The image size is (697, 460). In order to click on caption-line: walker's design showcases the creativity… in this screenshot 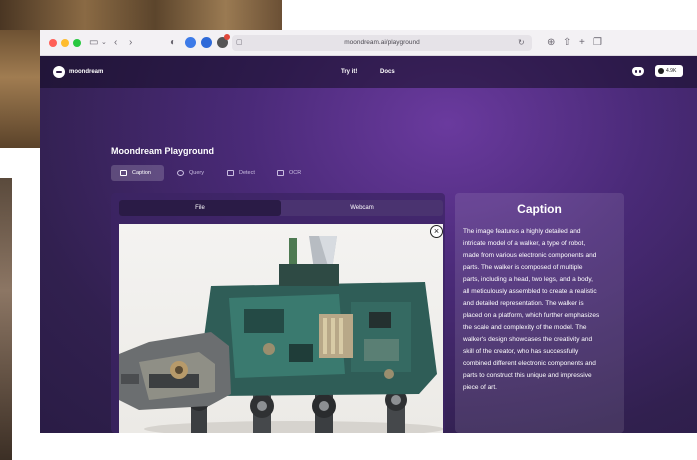, I will do `click(528, 339)`.